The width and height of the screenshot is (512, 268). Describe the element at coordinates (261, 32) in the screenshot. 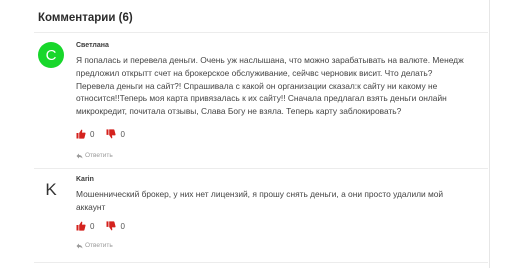

I see `heading-divider` at that location.